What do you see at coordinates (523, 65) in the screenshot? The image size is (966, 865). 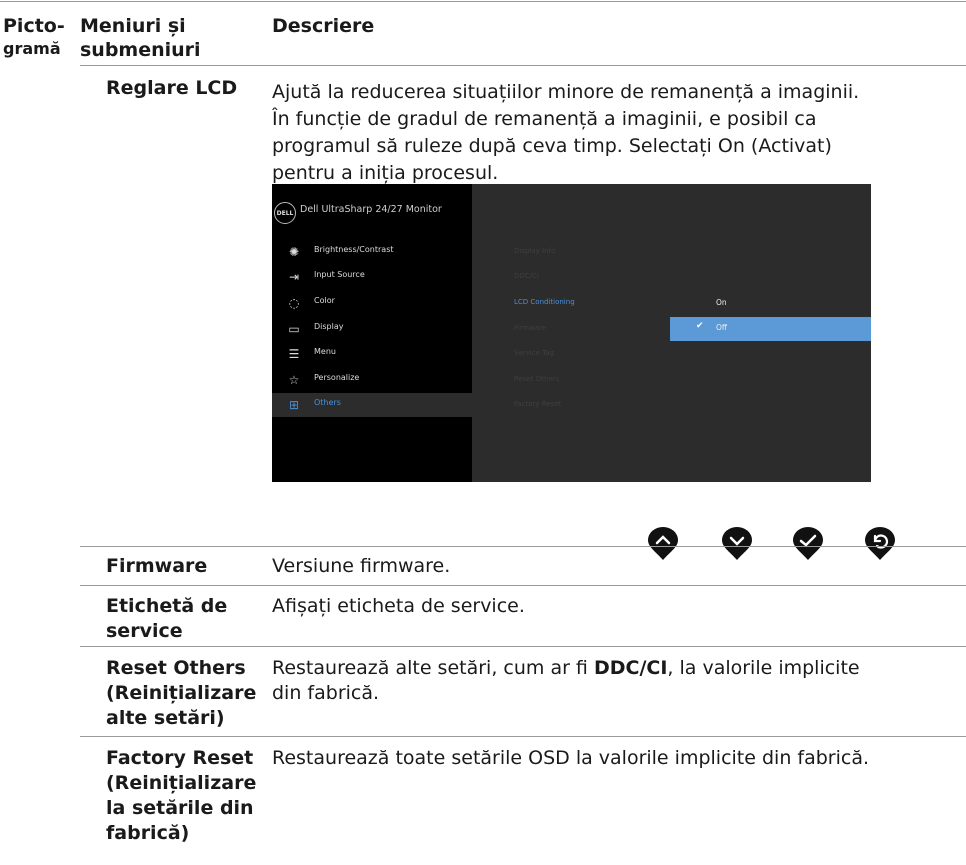 I see `header-rule` at bounding box center [523, 65].